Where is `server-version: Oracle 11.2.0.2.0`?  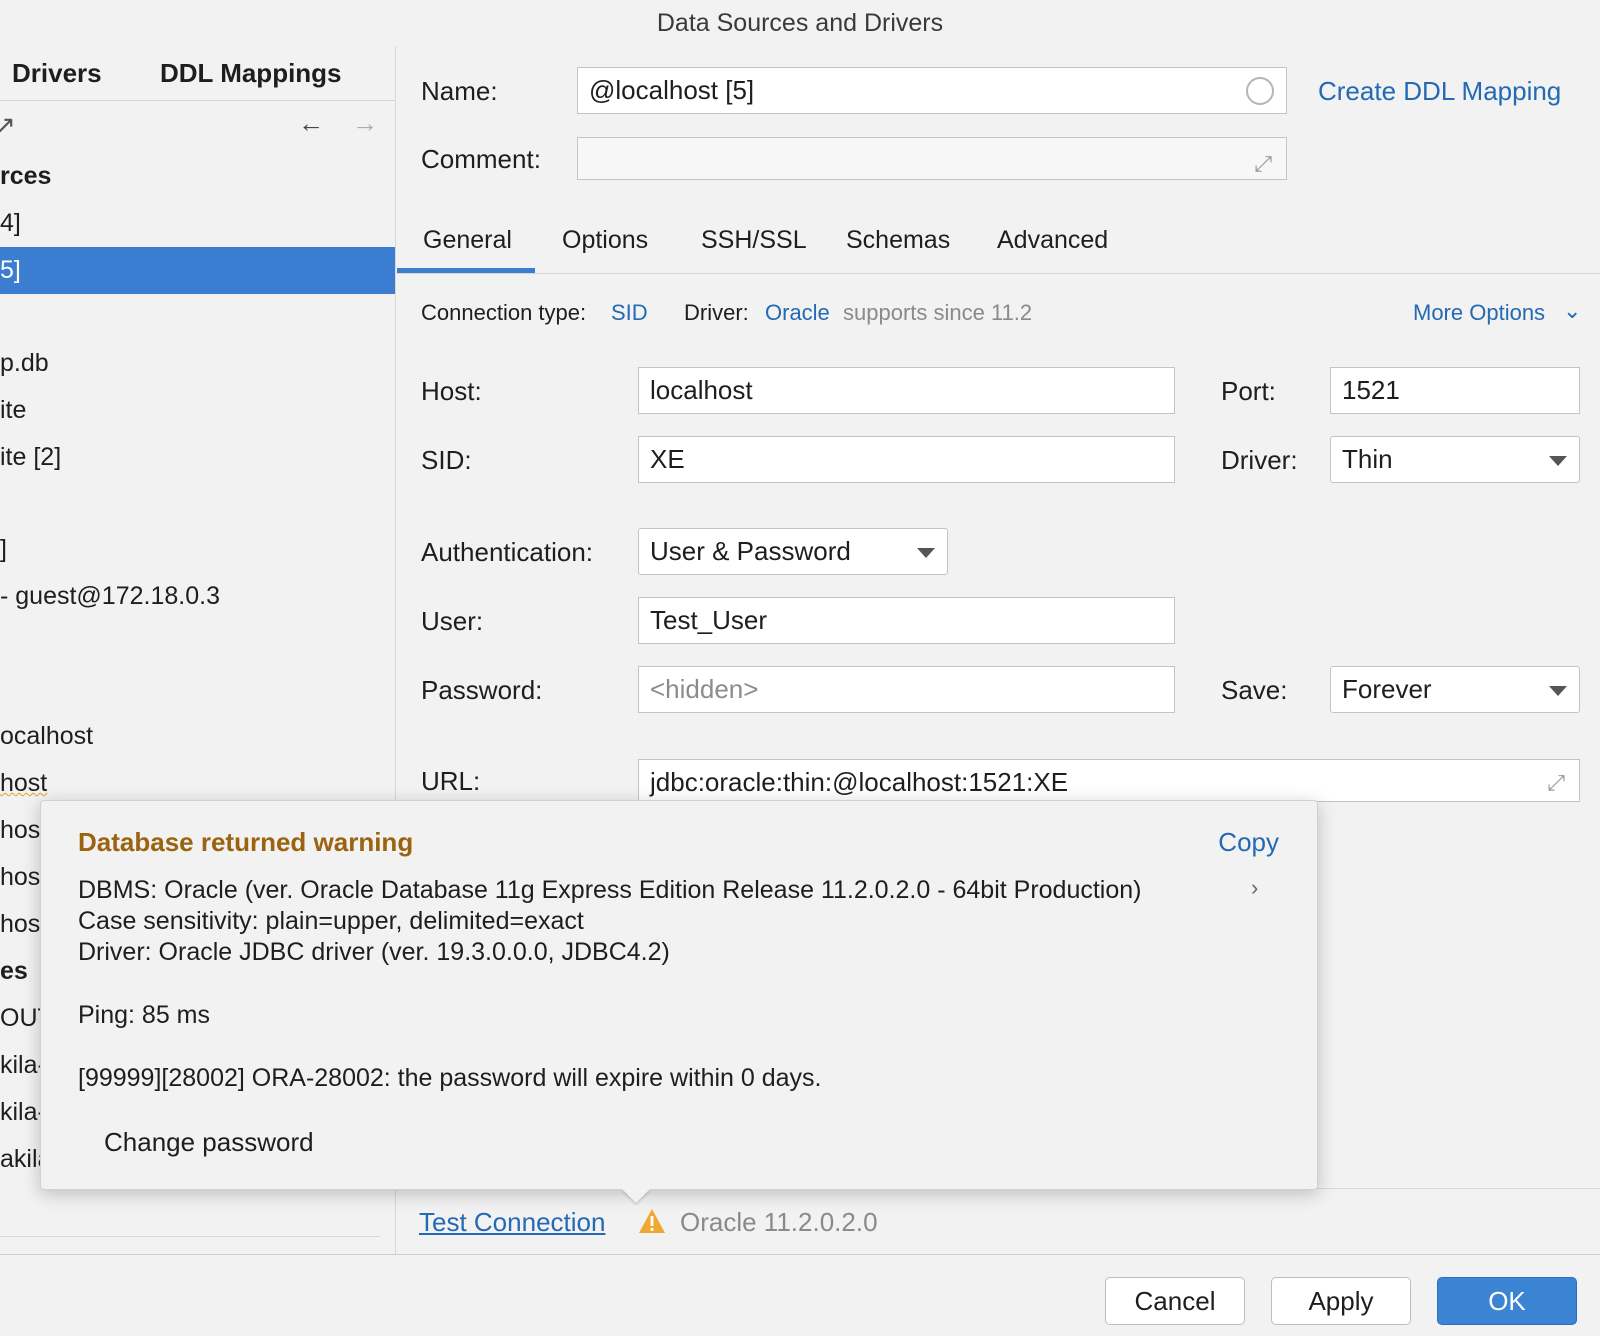
server-version: Oracle 11.2.0.2.0 is located at coordinates (779, 1222).